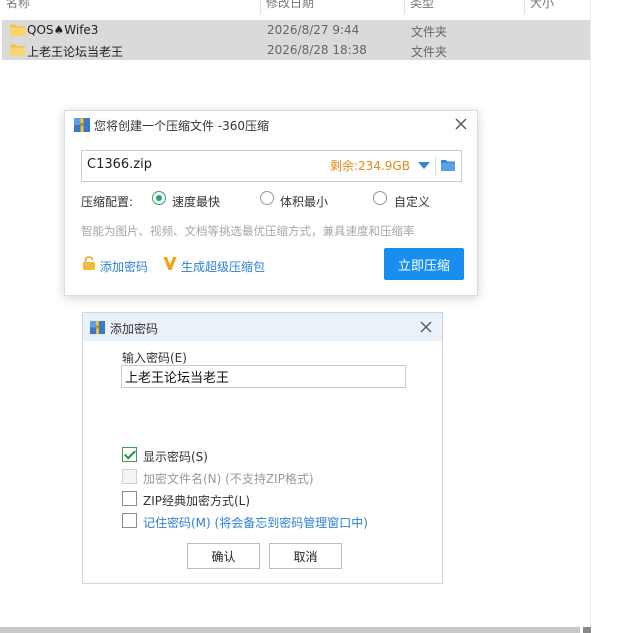 This screenshot has width=625, height=633. What do you see at coordinates (267, 198) in the screenshot?
I see `radio-smallest` at bounding box center [267, 198].